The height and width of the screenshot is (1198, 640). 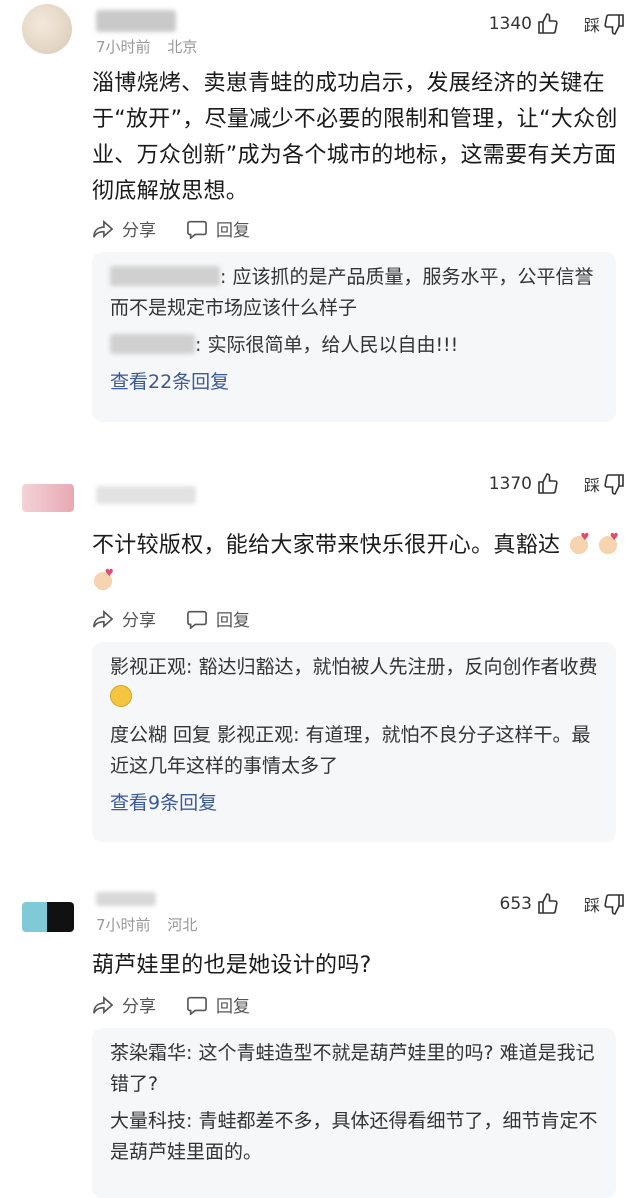 What do you see at coordinates (510, 24) in the screenshot?
I see `like-count: 1340` at bounding box center [510, 24].